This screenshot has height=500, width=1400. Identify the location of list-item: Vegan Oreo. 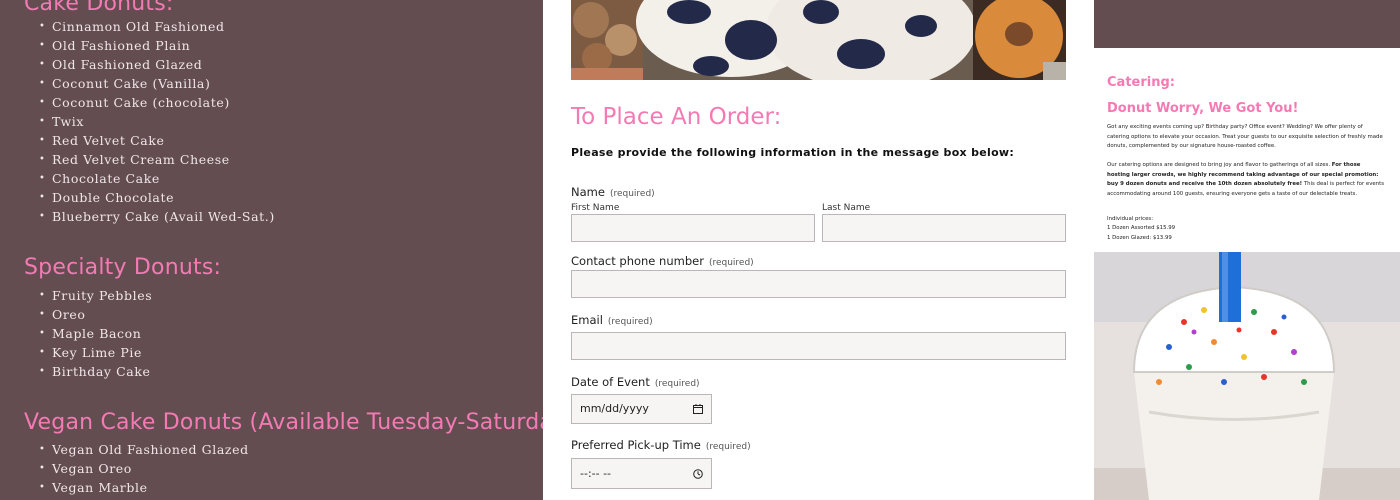
(144, 468).